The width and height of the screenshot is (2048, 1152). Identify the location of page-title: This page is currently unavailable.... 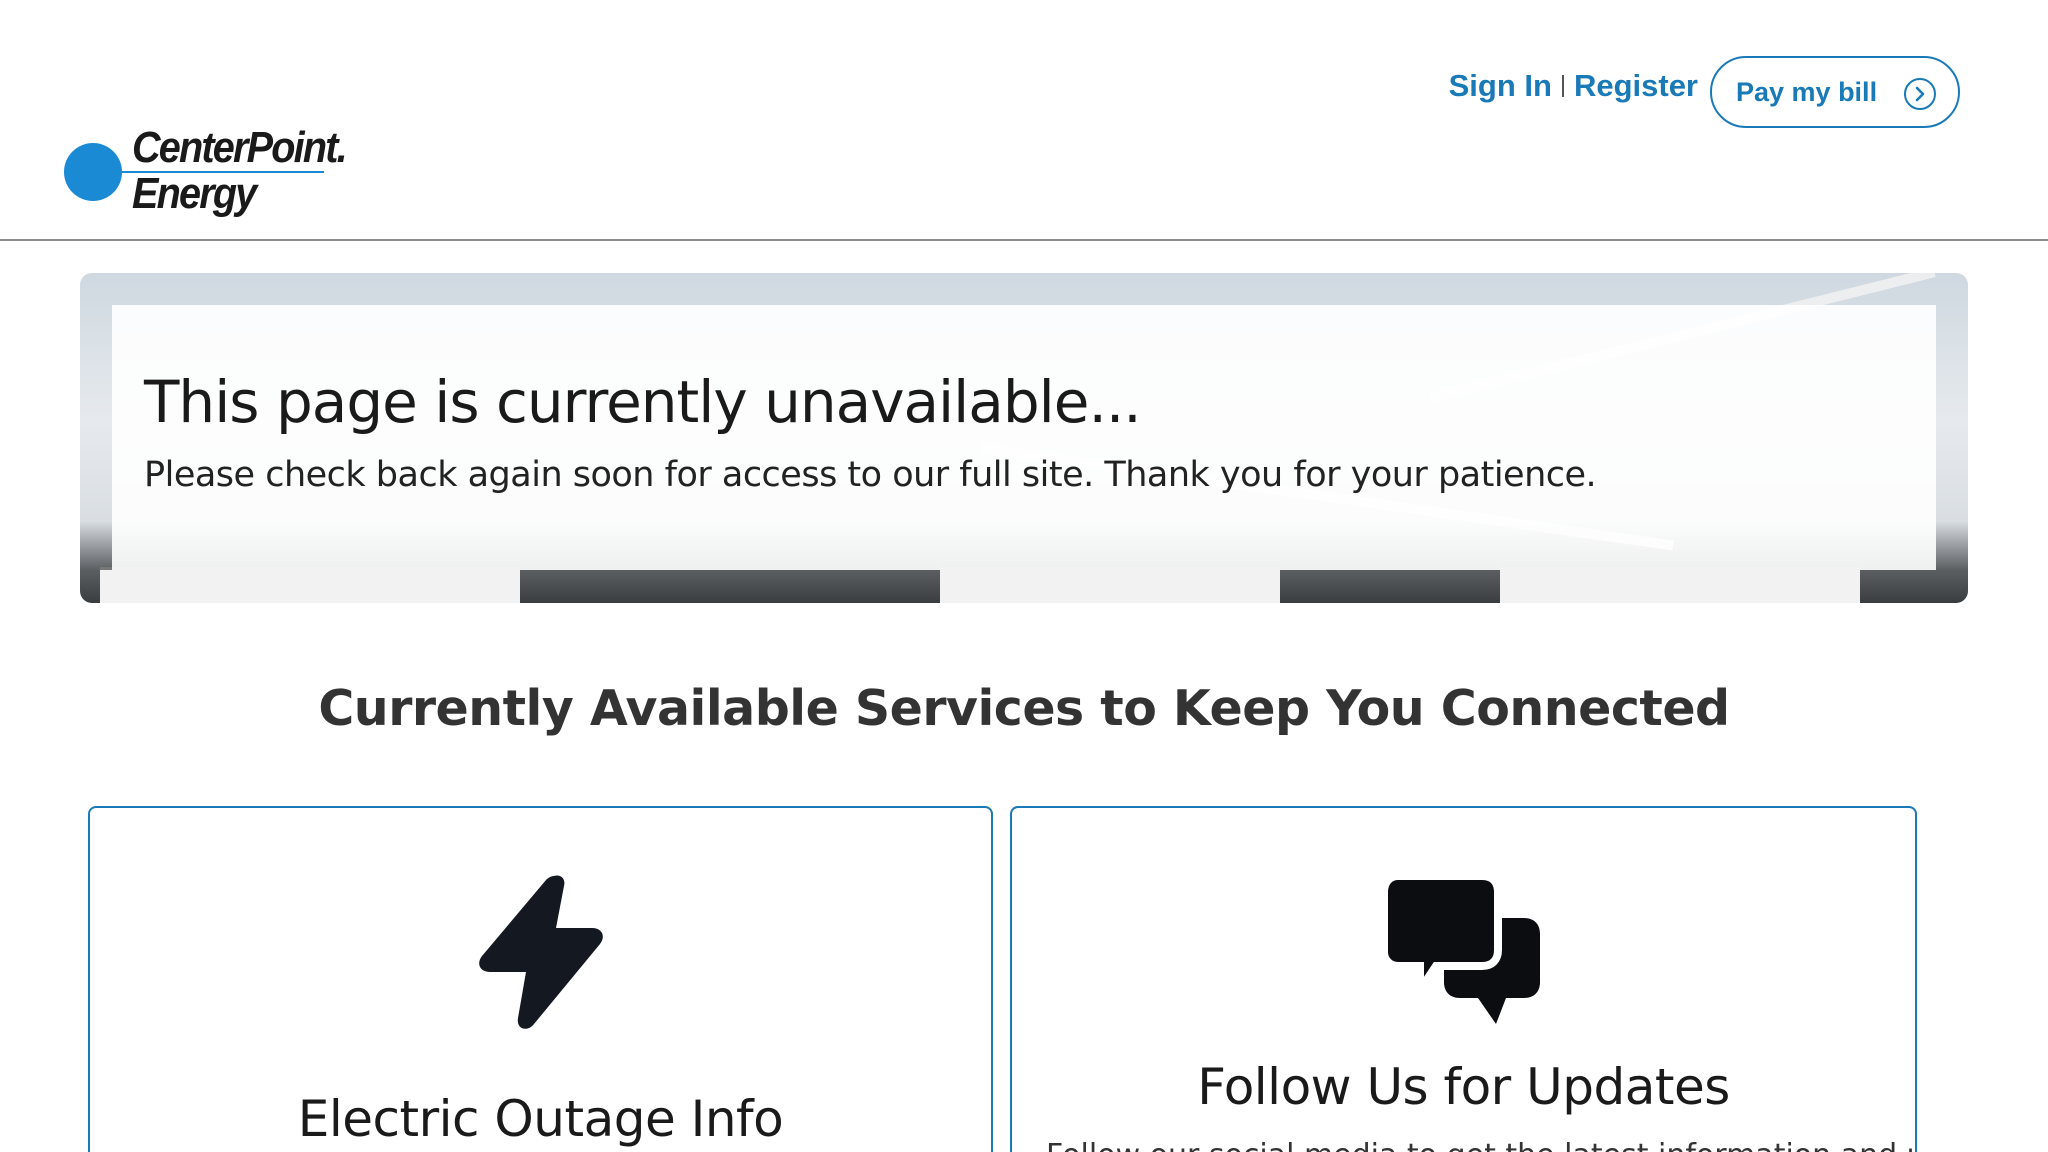
(643, 402).